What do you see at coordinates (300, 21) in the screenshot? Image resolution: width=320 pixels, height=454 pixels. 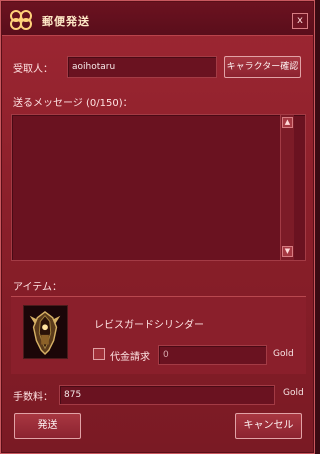 I see `close-button: x` at bounding box center [300, 21].